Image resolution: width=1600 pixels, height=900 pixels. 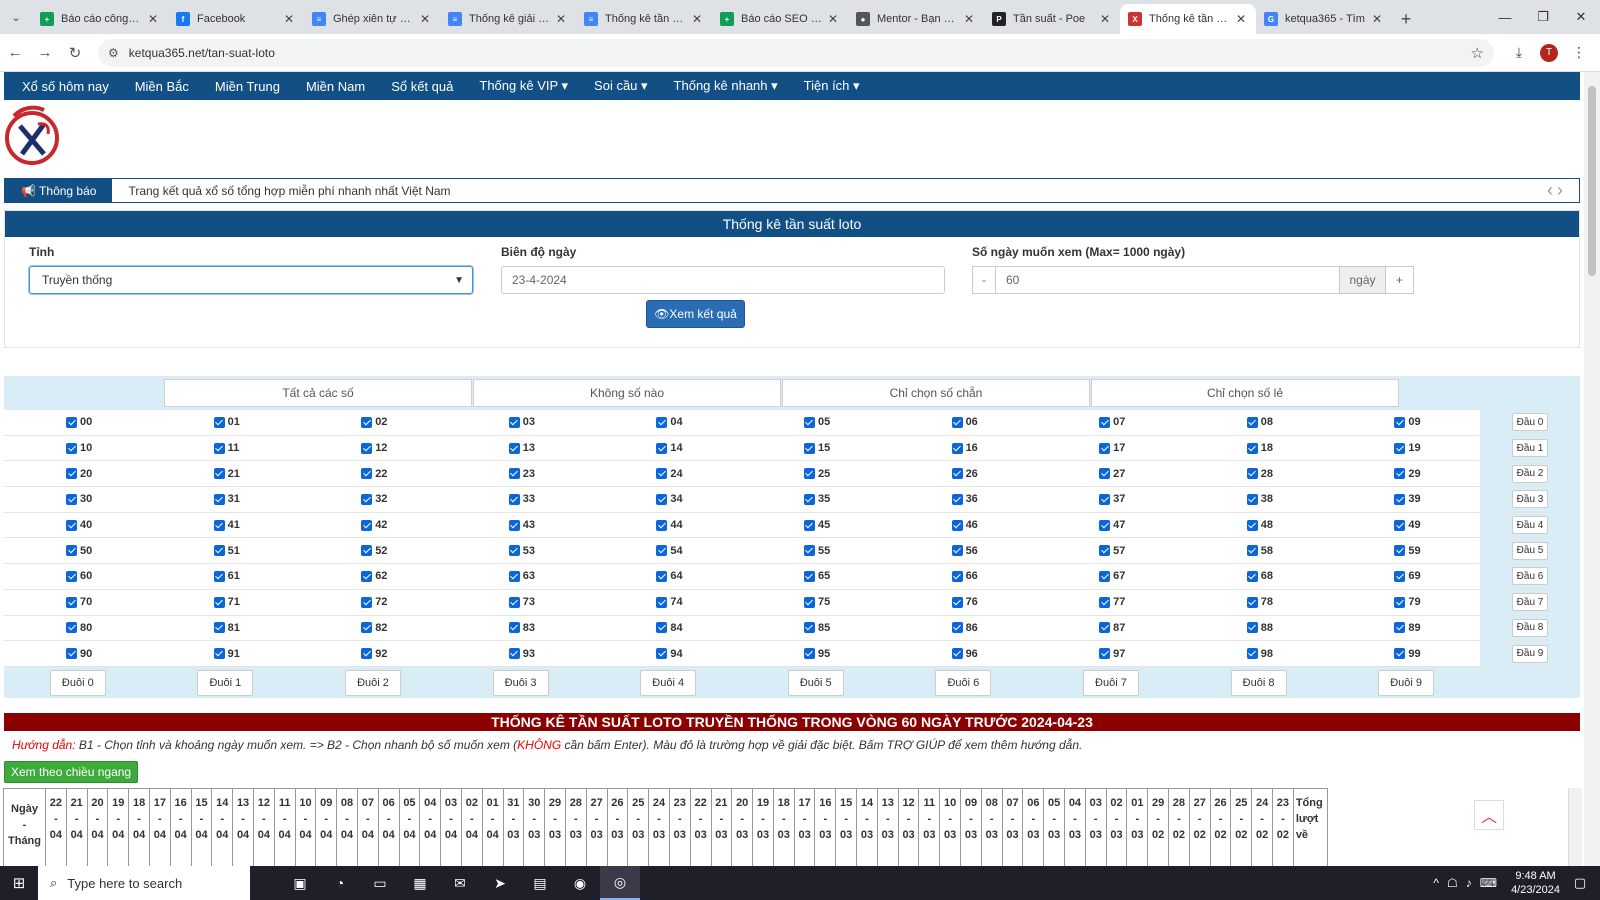 What do you see at coordinates (372, 683) in the screenshot?
I see `duoi-button: Đuôi 2` at bounding box center [372, 683].